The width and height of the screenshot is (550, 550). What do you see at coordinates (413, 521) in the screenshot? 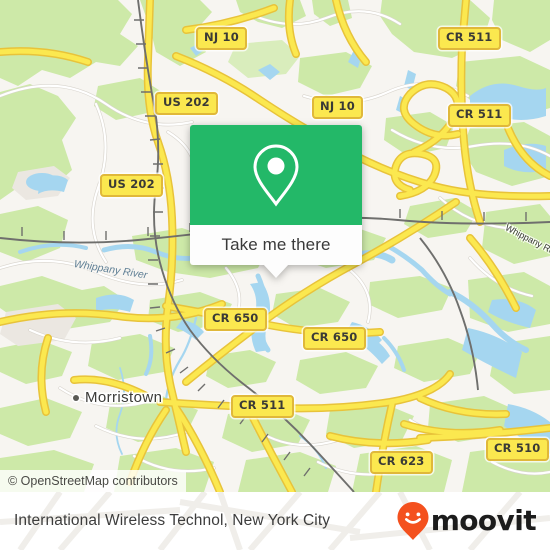
I see `moovit-smiley-pin-icon` at bounding box center [413, 521].